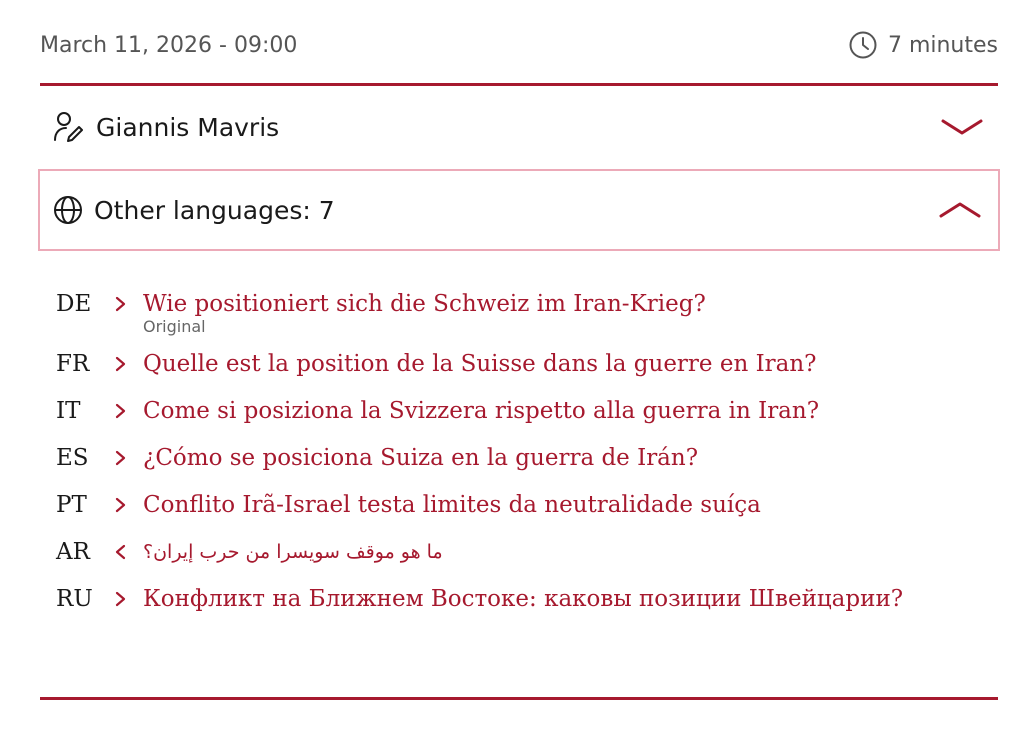  I want to click on clock-icon, so click(863, 45).